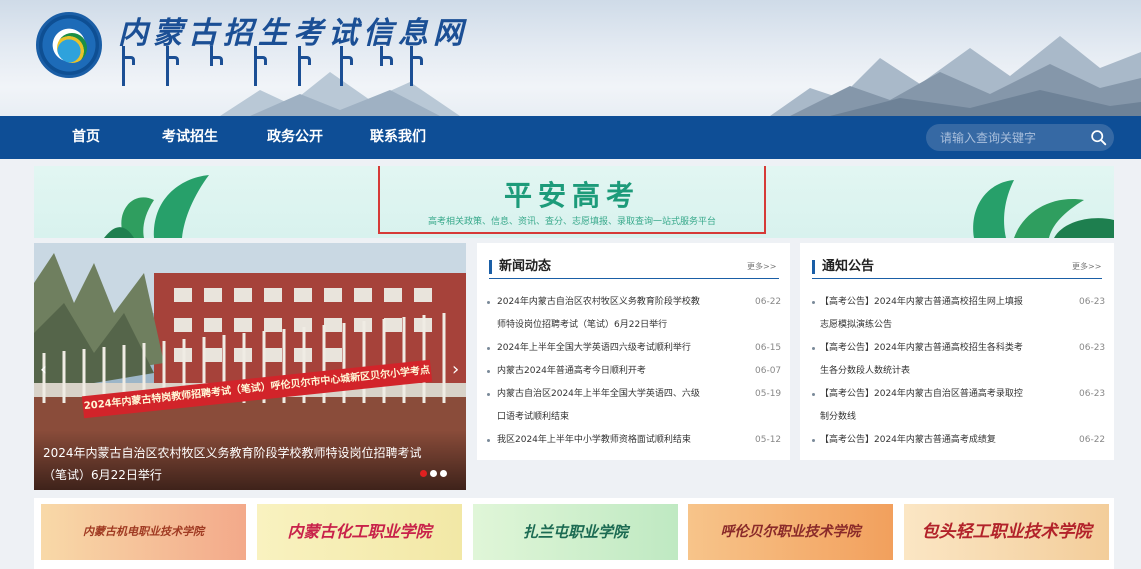 Image resolution: width=1141 pixels, height=569 pixels. What do you see at coordinates (143, 532) in the screenshot?
I see `school-link-inner-mongolia-mechanical: 内蒙古机电职业技术学院` at bounding box center [143, 532].